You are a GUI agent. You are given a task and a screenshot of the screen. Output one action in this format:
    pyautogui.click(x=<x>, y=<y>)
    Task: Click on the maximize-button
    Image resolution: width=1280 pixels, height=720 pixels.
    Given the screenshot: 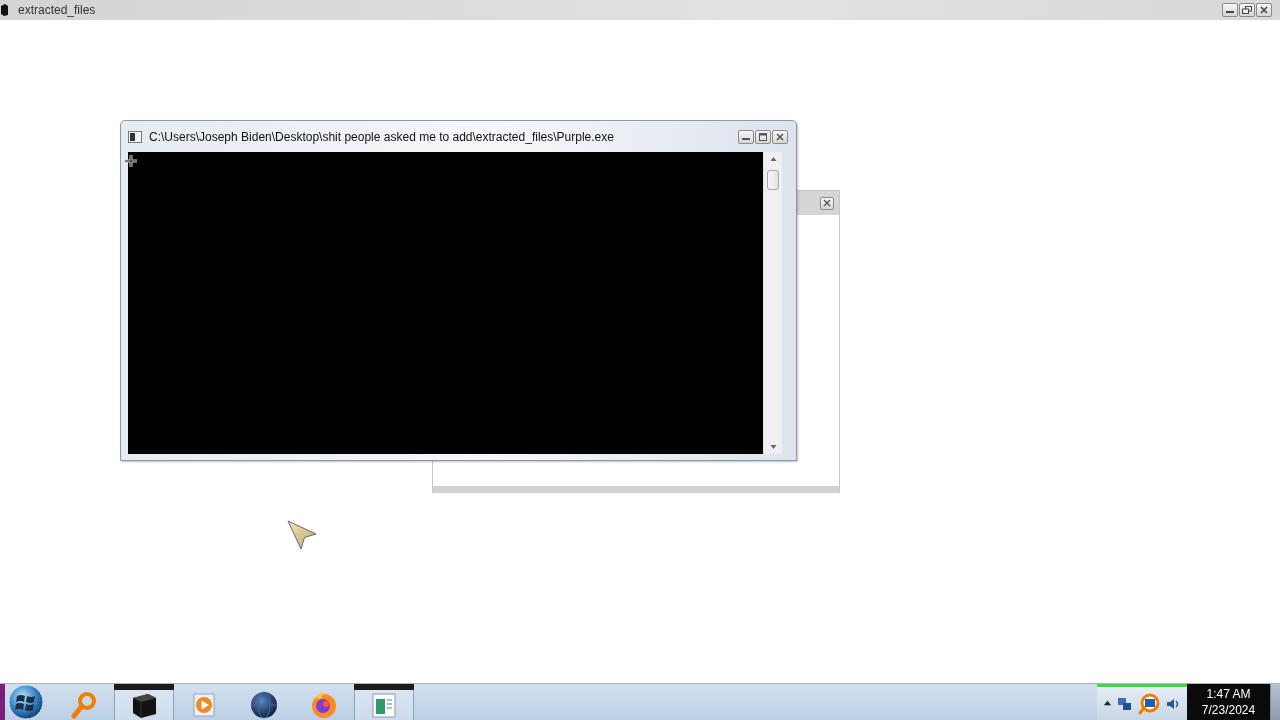 What is the action you would take?
    pyautogui.click(x=763, y=136)
    